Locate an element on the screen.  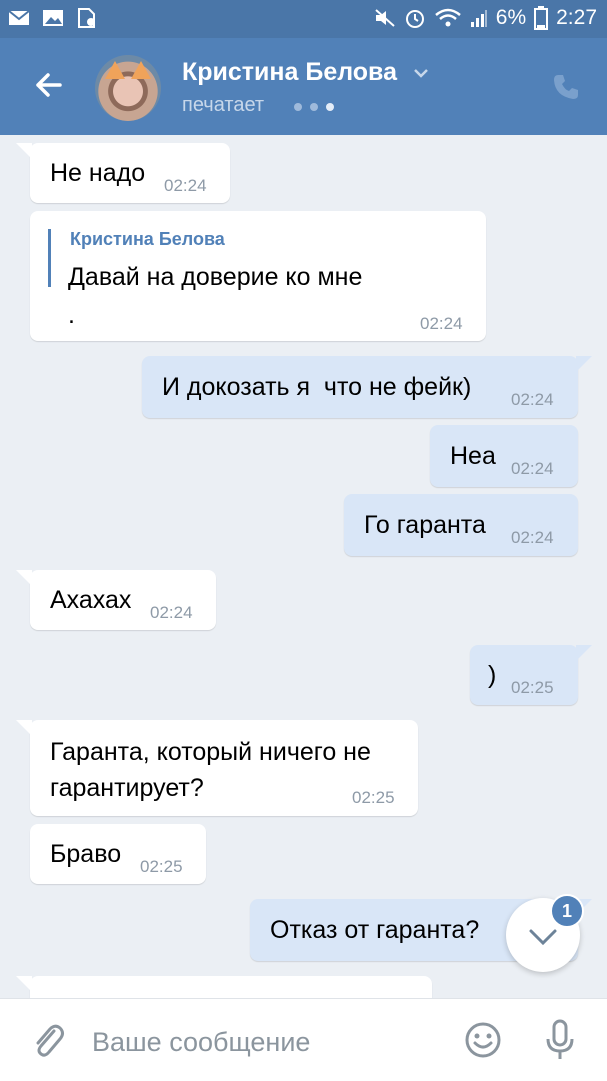
message-text: Неа is located at coordinates (473, 456).